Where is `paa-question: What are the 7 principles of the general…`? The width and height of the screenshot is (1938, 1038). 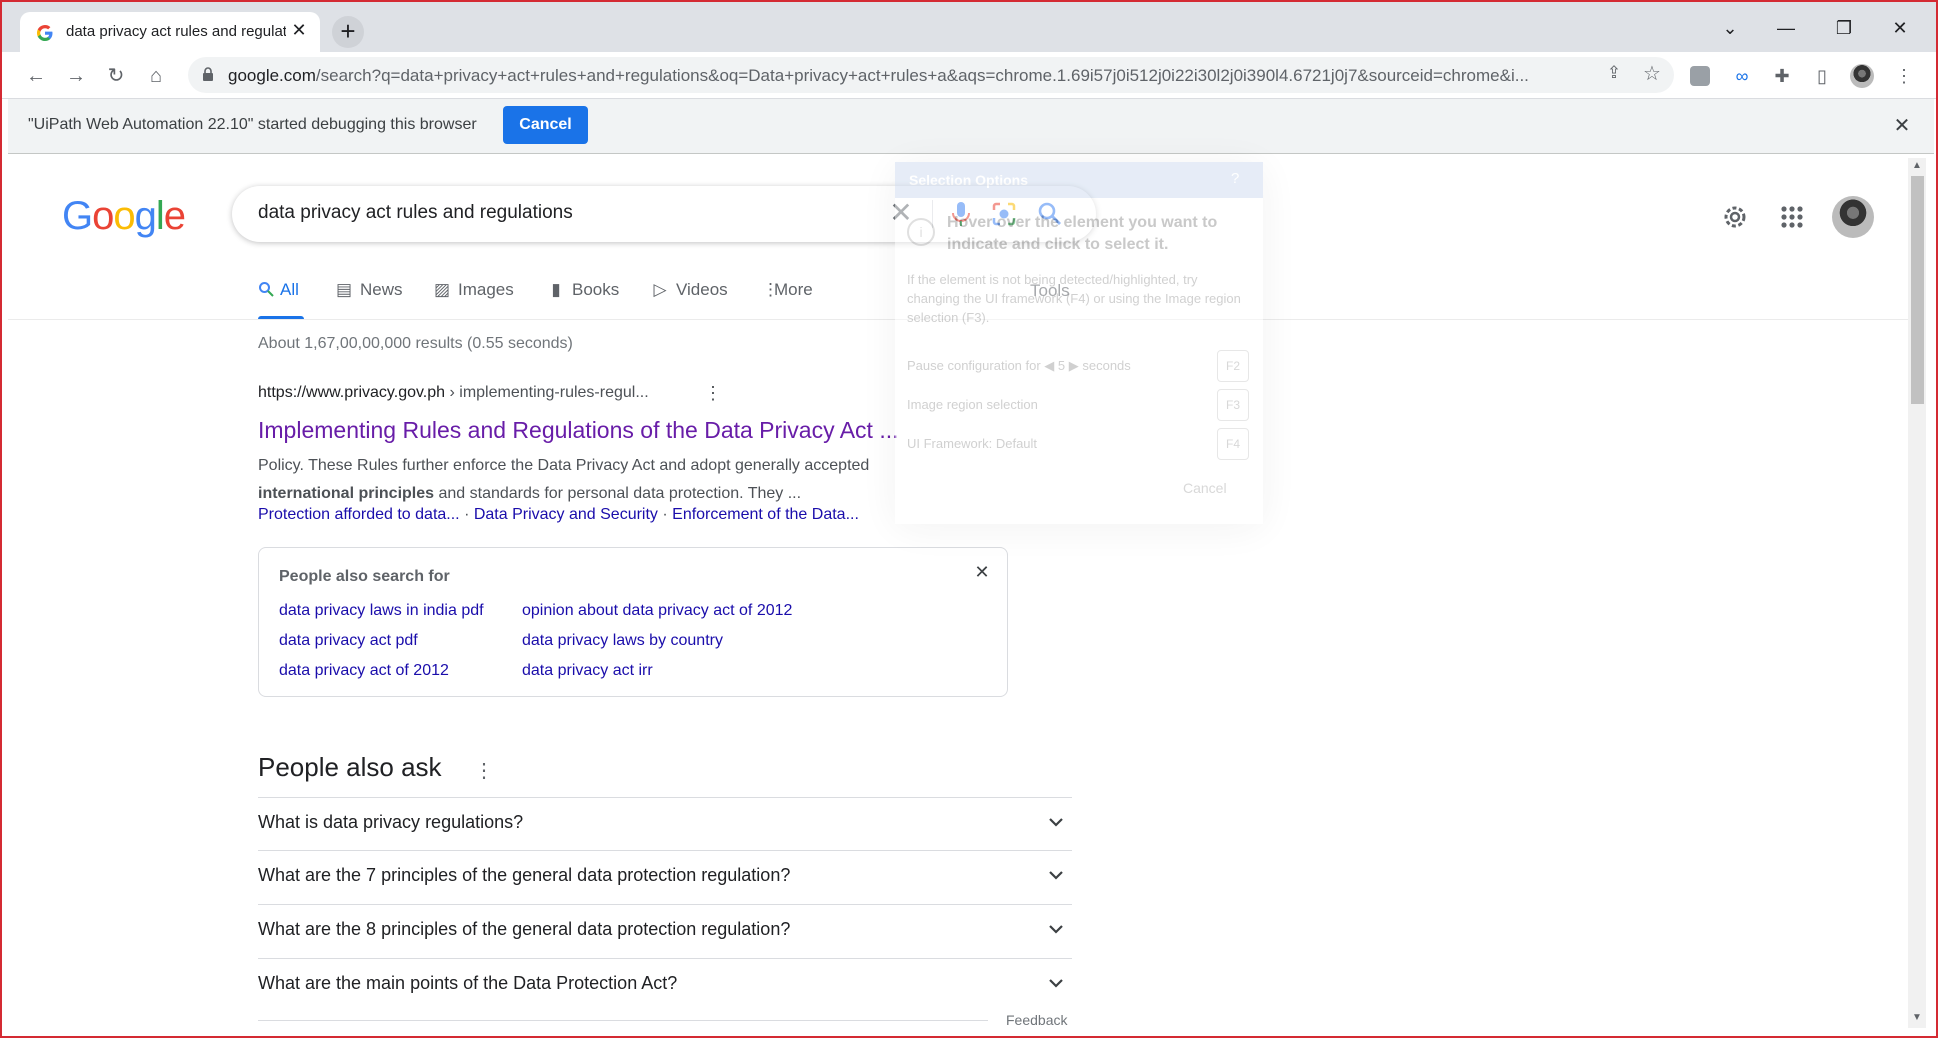 paa-question: What are the 7 principles of the general… is located at coordinates (665, 877).